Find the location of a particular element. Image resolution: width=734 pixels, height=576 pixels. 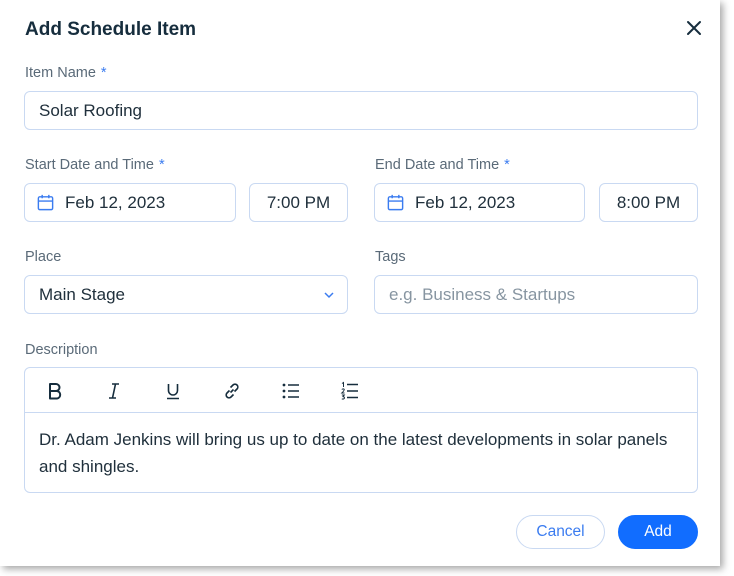

place-select: Main Stage is located at coordinates (186, 294).